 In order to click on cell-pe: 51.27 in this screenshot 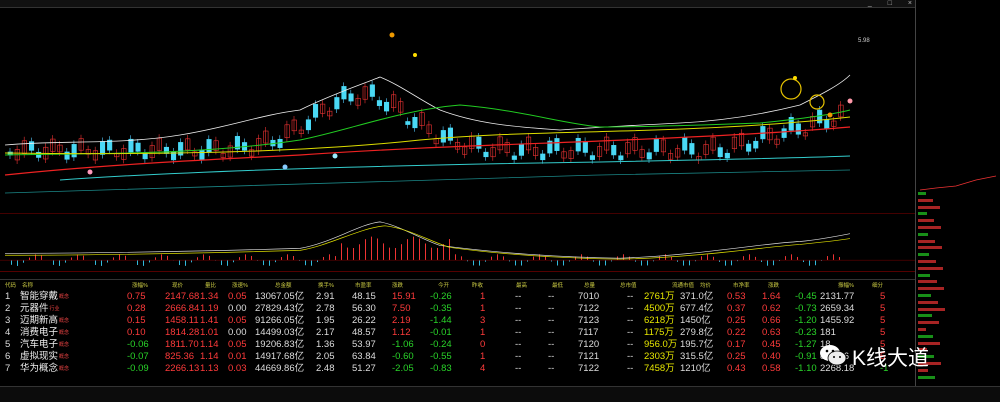, I will do `click(364, 368)`.